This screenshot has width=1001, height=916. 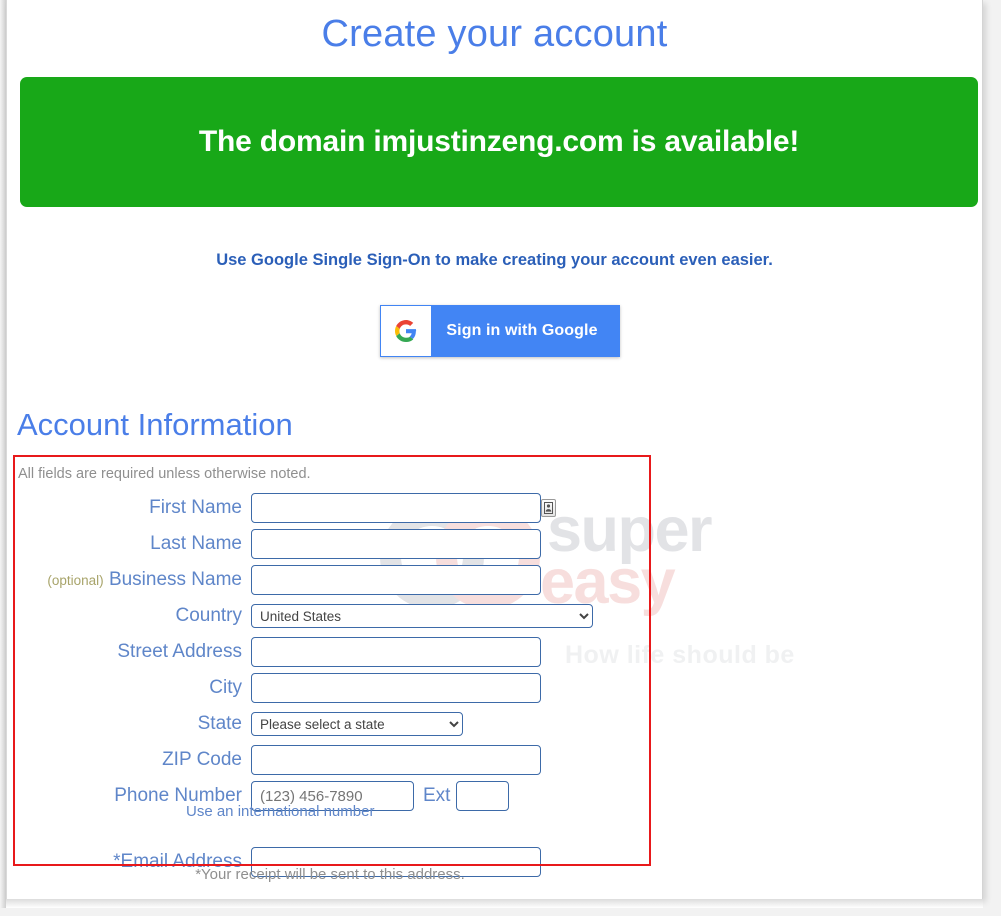 What do you see at coordinates (406, 331) in the screenshot?
I see `google-g-icon` at bounding box center [406, 331].